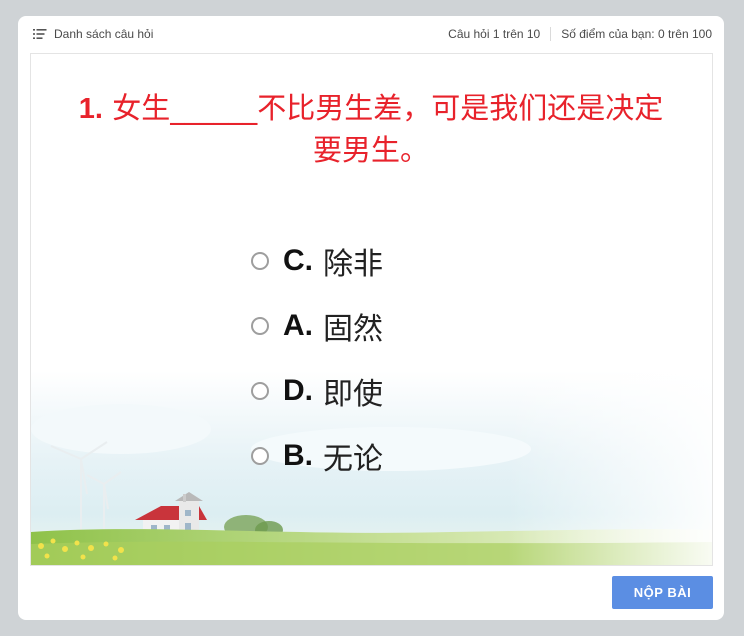 This screenshot has width=744, height=636. Describe the element at coordinates (388, 129) in the screenshot. I see `question-text: 女生______不比男生差，可是我们还是决定要男生。` at that location.